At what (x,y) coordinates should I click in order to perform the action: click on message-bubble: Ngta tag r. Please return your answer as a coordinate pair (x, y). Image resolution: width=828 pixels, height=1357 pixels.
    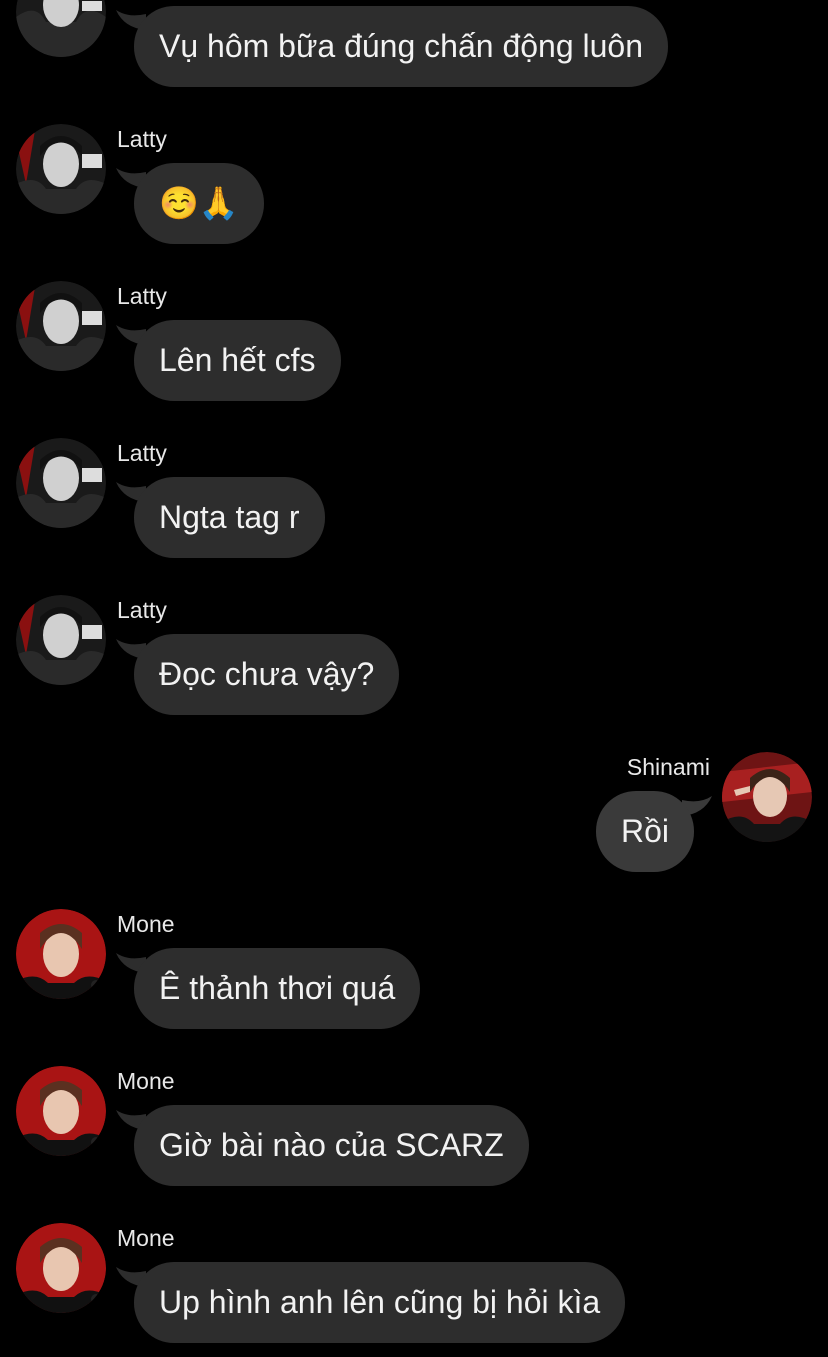
    Looking at the image, I should click on (229, 517).